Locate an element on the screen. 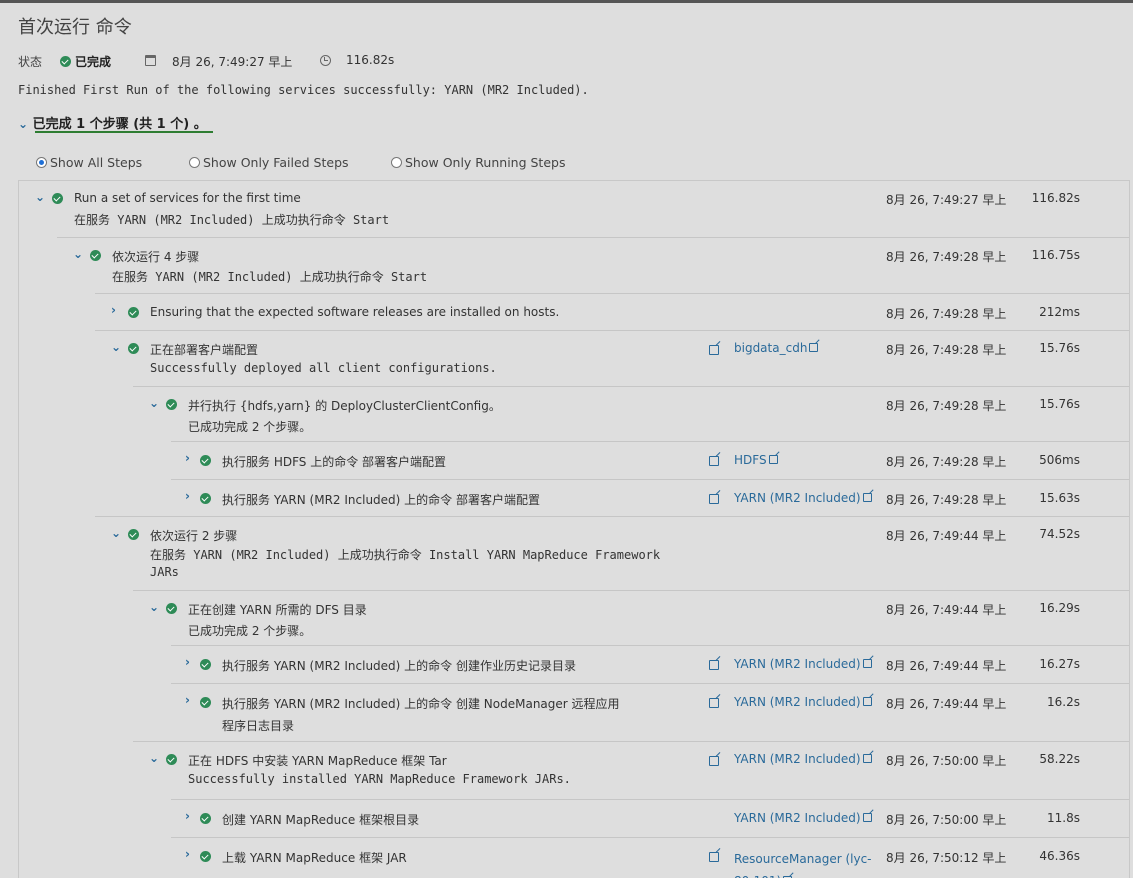 This screenshot has width=1133, height=878. steps-summary-toggle: ⌄ 已完成 1 个步骤 (共 1 个) 。 is located at coordinates (112, 122).